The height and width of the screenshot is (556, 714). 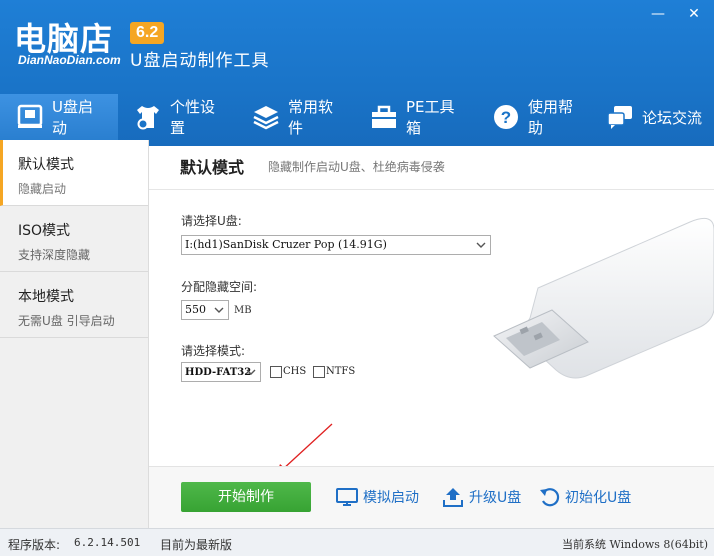 I want to click on sidebar-item-iso-mode: ISO模式 支持深度隐藏, so click(x=74, y=239).